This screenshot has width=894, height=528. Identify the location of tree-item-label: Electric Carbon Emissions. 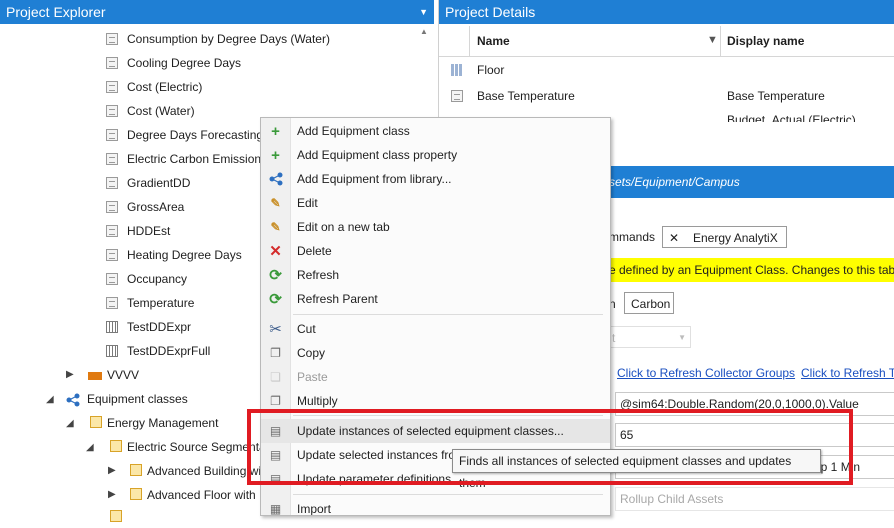
(197, 159).